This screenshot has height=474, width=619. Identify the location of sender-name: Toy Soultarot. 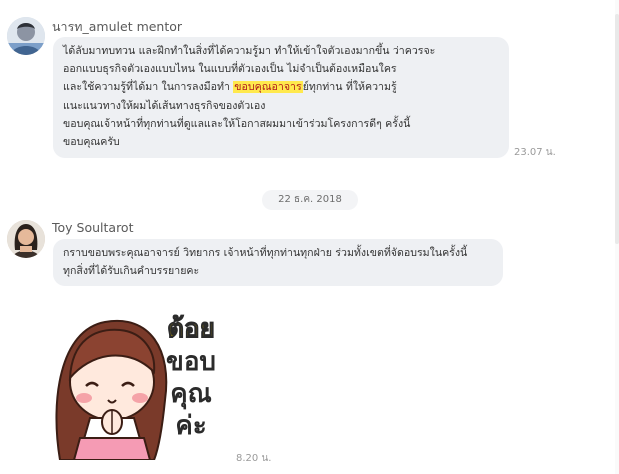
(92, 227).